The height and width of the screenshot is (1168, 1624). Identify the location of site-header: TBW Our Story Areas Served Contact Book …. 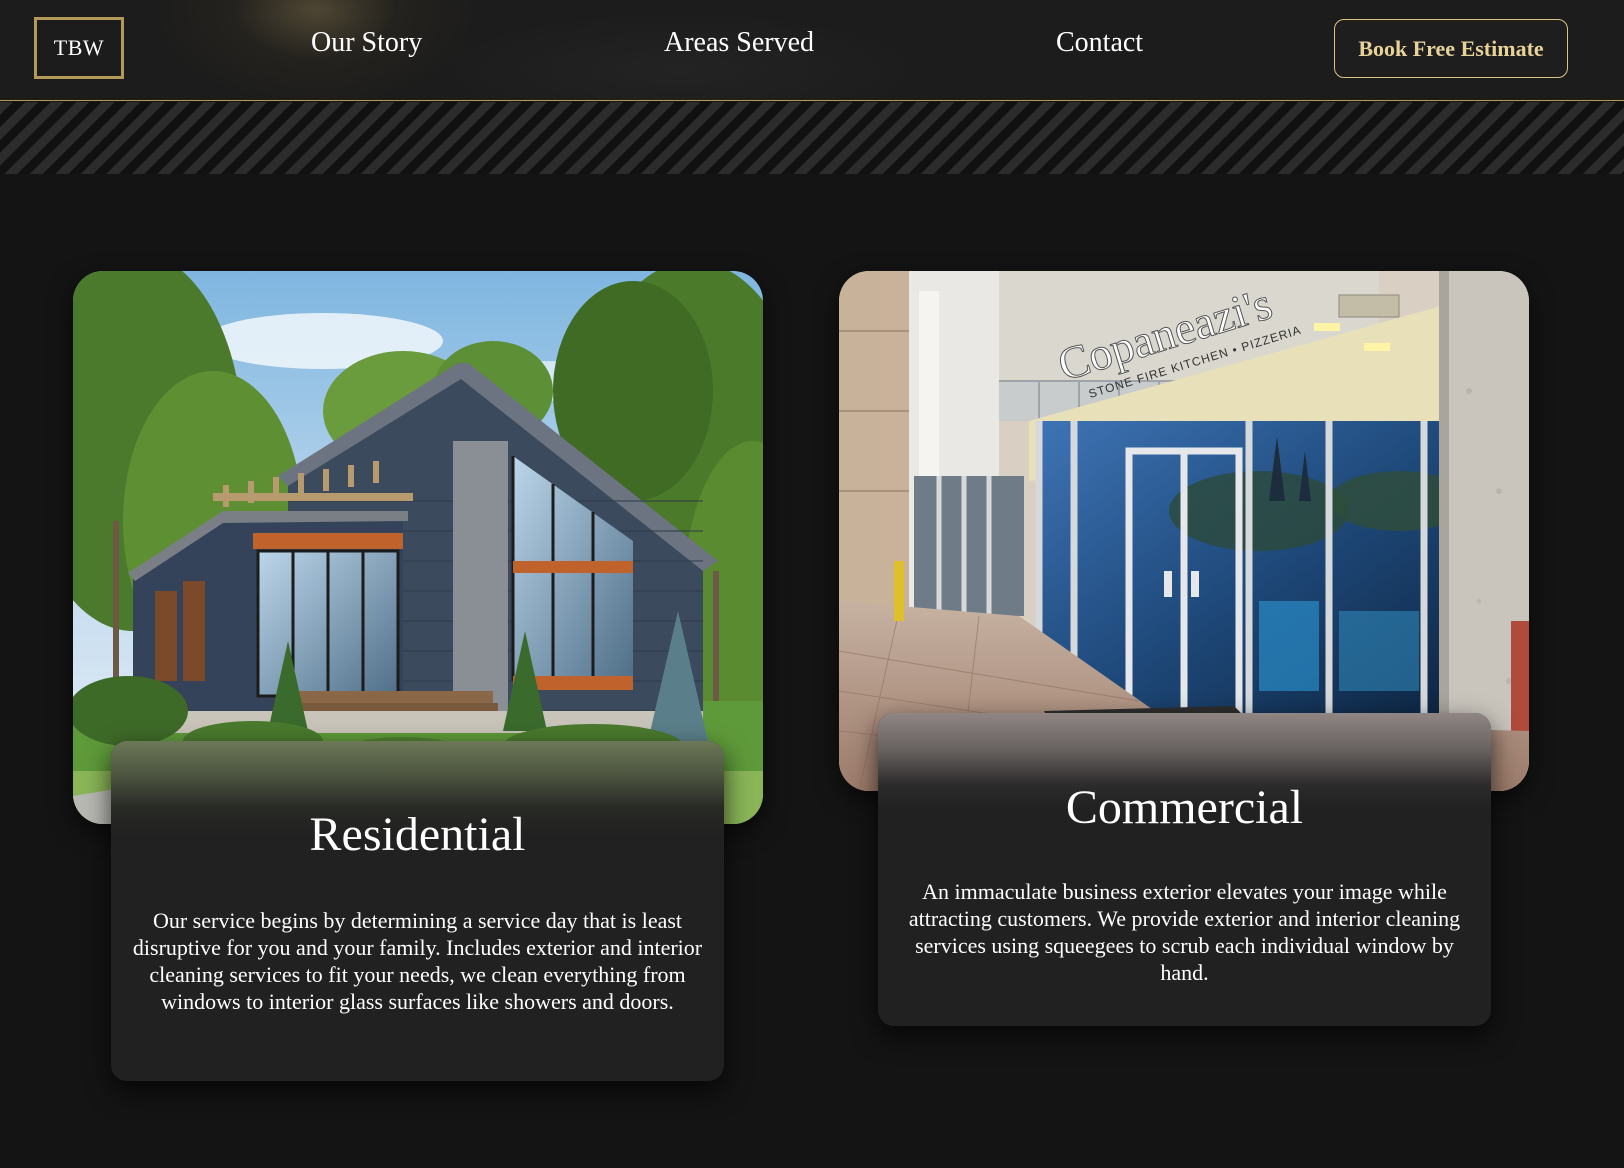
(812, 50).